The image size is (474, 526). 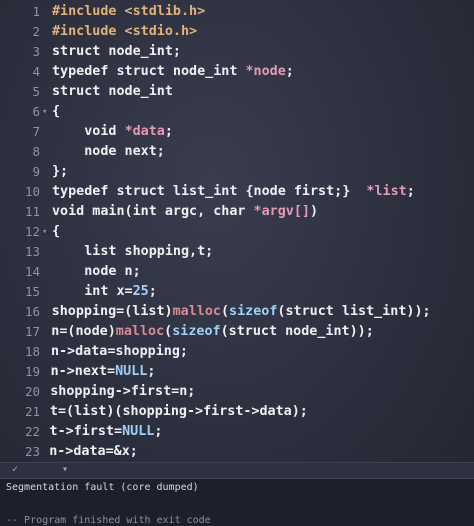 What do you see at coordinates (237, 32) in the screenshot?
I see `code-line: 2 #include <stdio.h>` at bounding box center [237, 32].